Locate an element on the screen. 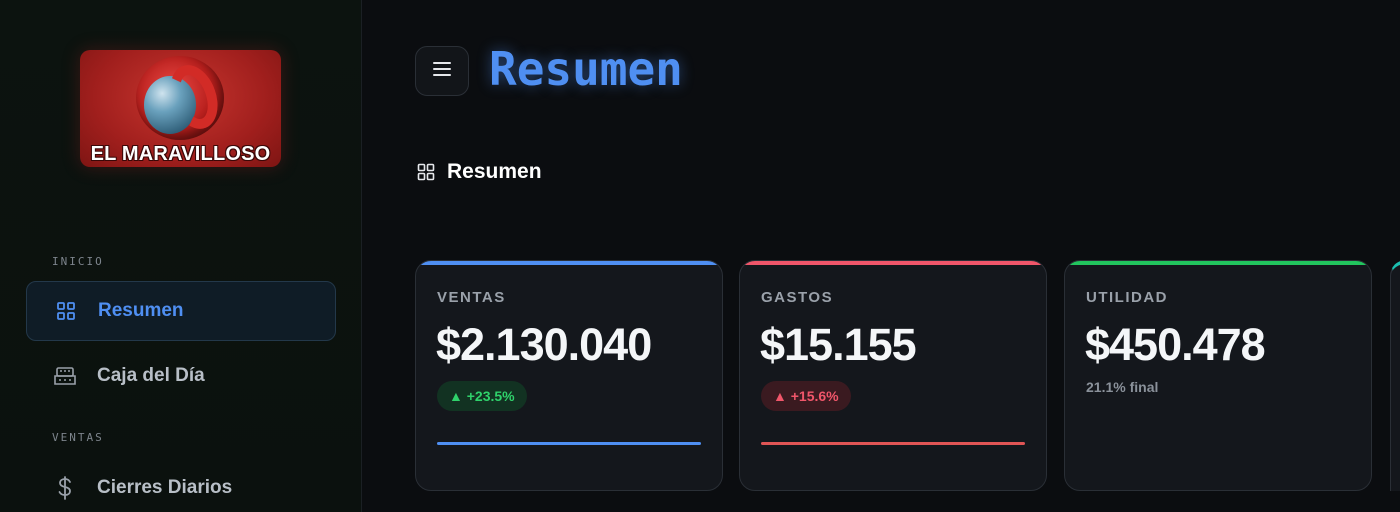 The width and height of the screenshot is (1400, 512). card-note: 21.1% final is located at coordinates (1122, 387).